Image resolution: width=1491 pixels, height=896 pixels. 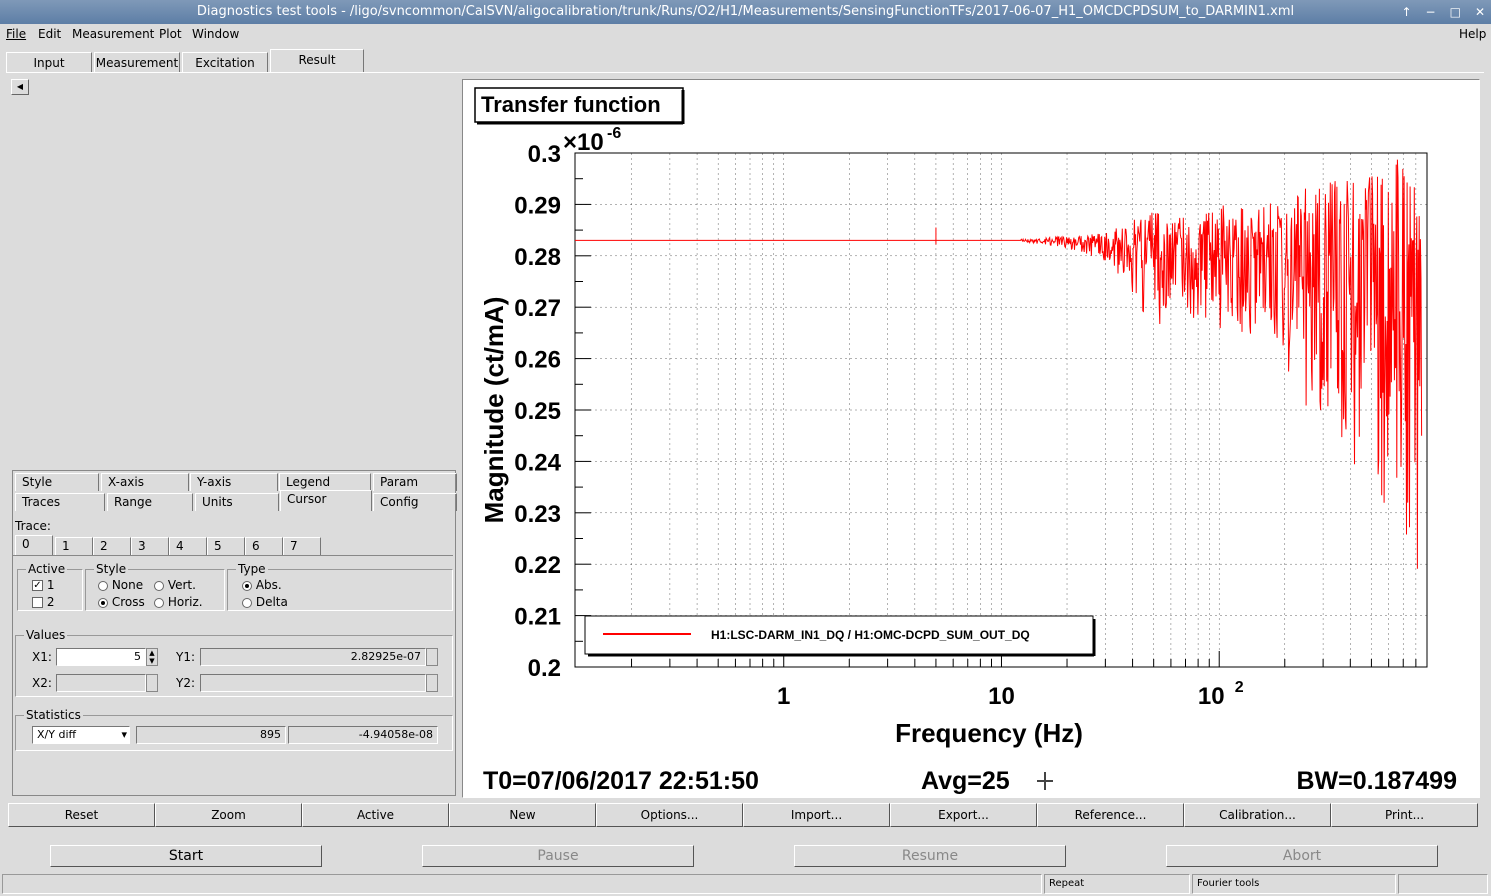 I want to click on tab-input: Input, so click(x=49, y=62).